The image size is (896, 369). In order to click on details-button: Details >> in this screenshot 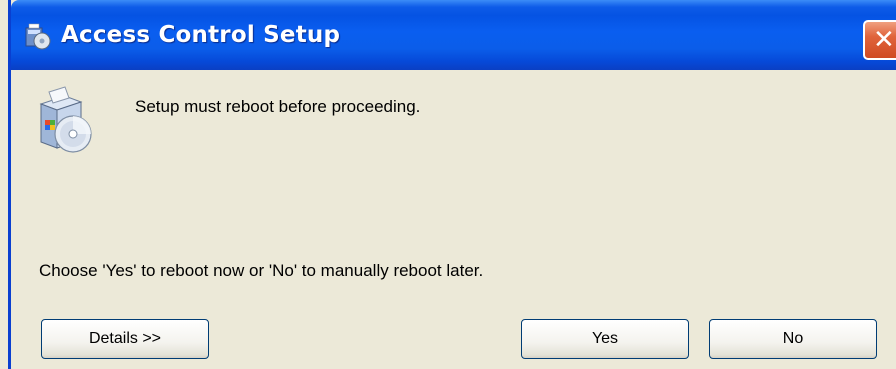, I will do `click(125, 339)`.